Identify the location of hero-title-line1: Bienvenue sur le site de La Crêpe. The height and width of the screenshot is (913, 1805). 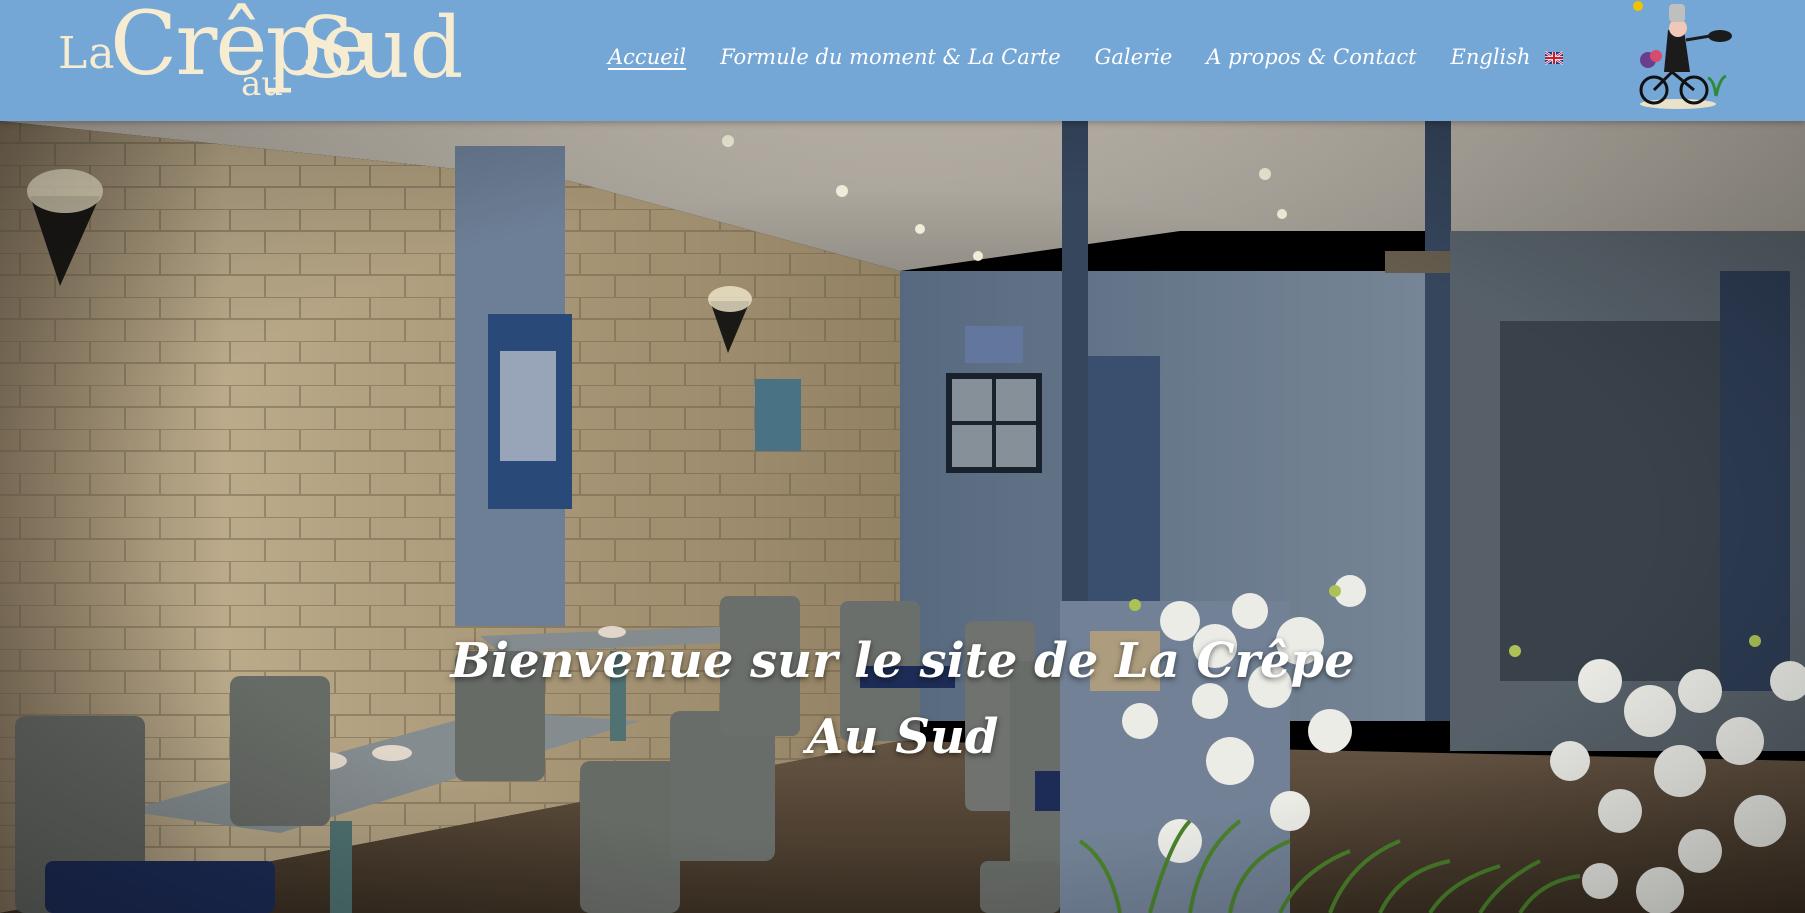
(902, 661).